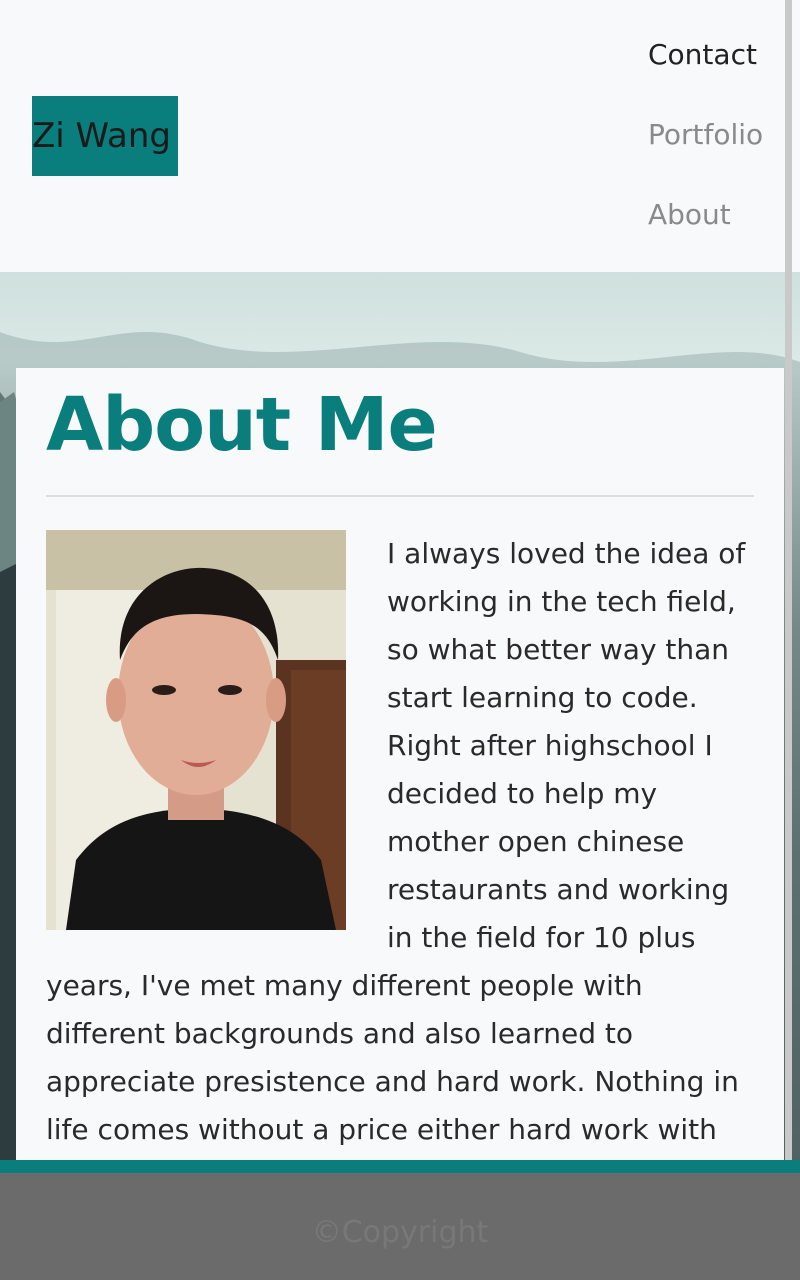 This screenshot has height=1280, width=800. I want to click on nav-item-portfolio: Portfolio, so click(705, 134).